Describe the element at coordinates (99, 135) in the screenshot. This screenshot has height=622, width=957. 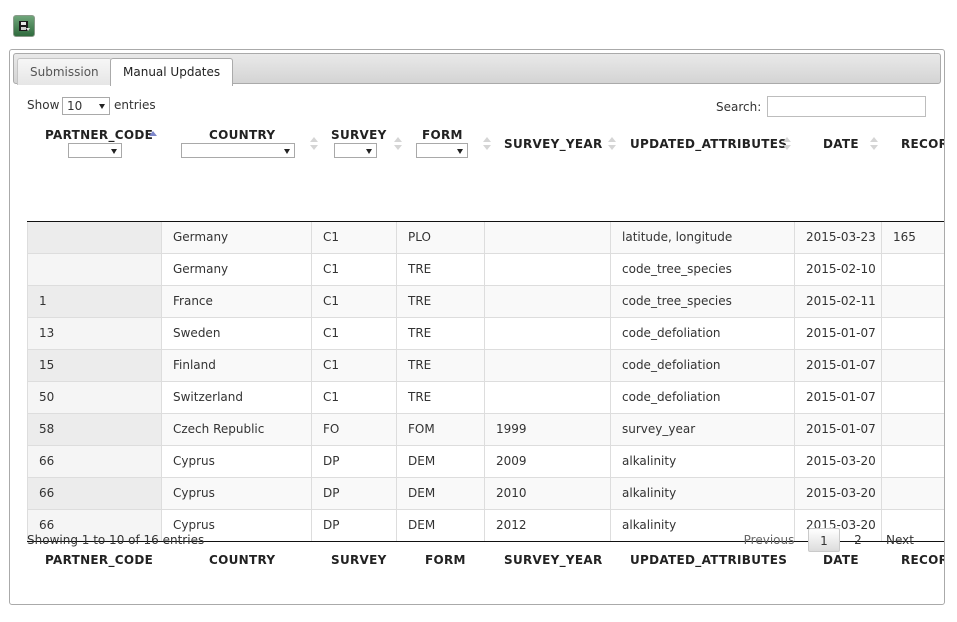
I see `header-label: PARTNER_CODE` at that location.